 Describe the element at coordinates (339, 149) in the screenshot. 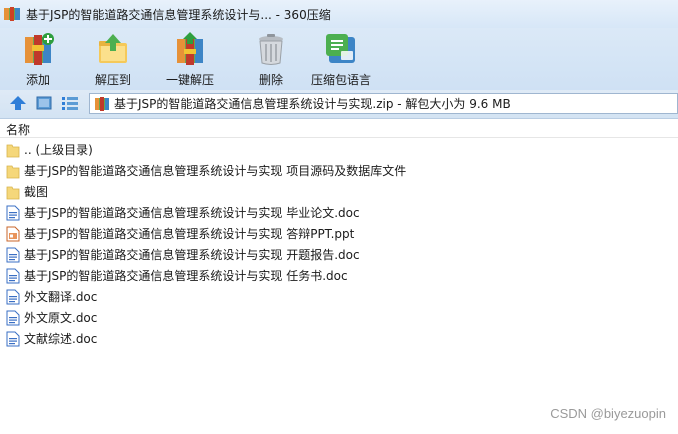

I see `list-item: .. (上级目录)` at that location.